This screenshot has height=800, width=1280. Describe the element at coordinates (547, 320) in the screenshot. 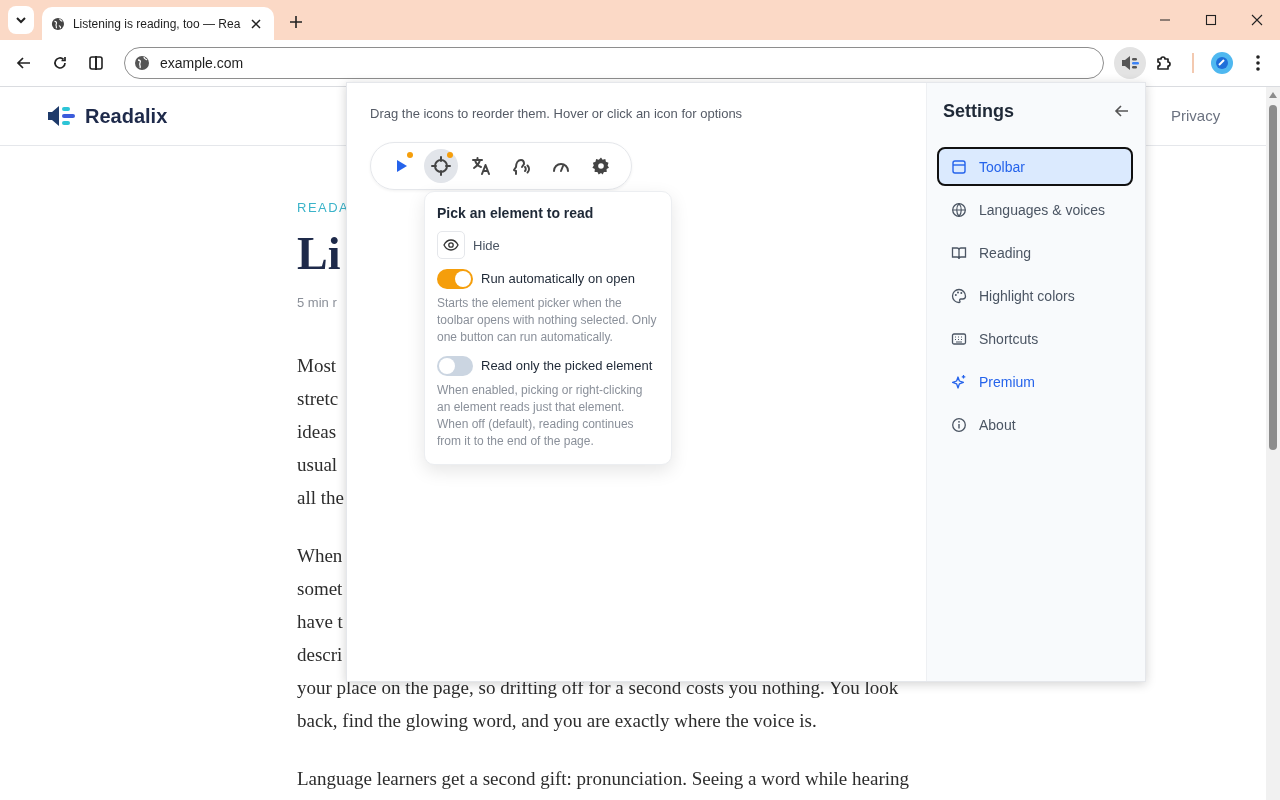

I see `option-description: Starts the element picker when the toolbar opens with nothing selected. Only one button can run automatically.` at that location.